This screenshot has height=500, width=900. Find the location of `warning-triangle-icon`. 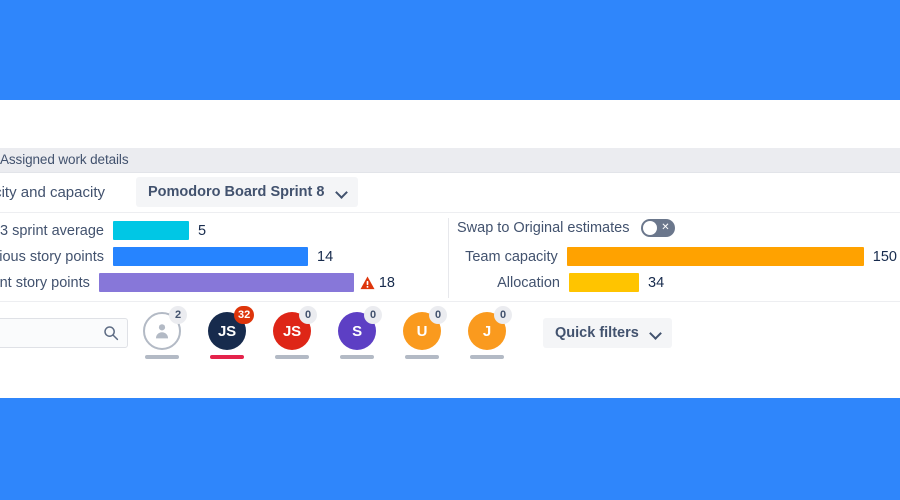

warning-triangle-icon is located at coordinates (367, 282).